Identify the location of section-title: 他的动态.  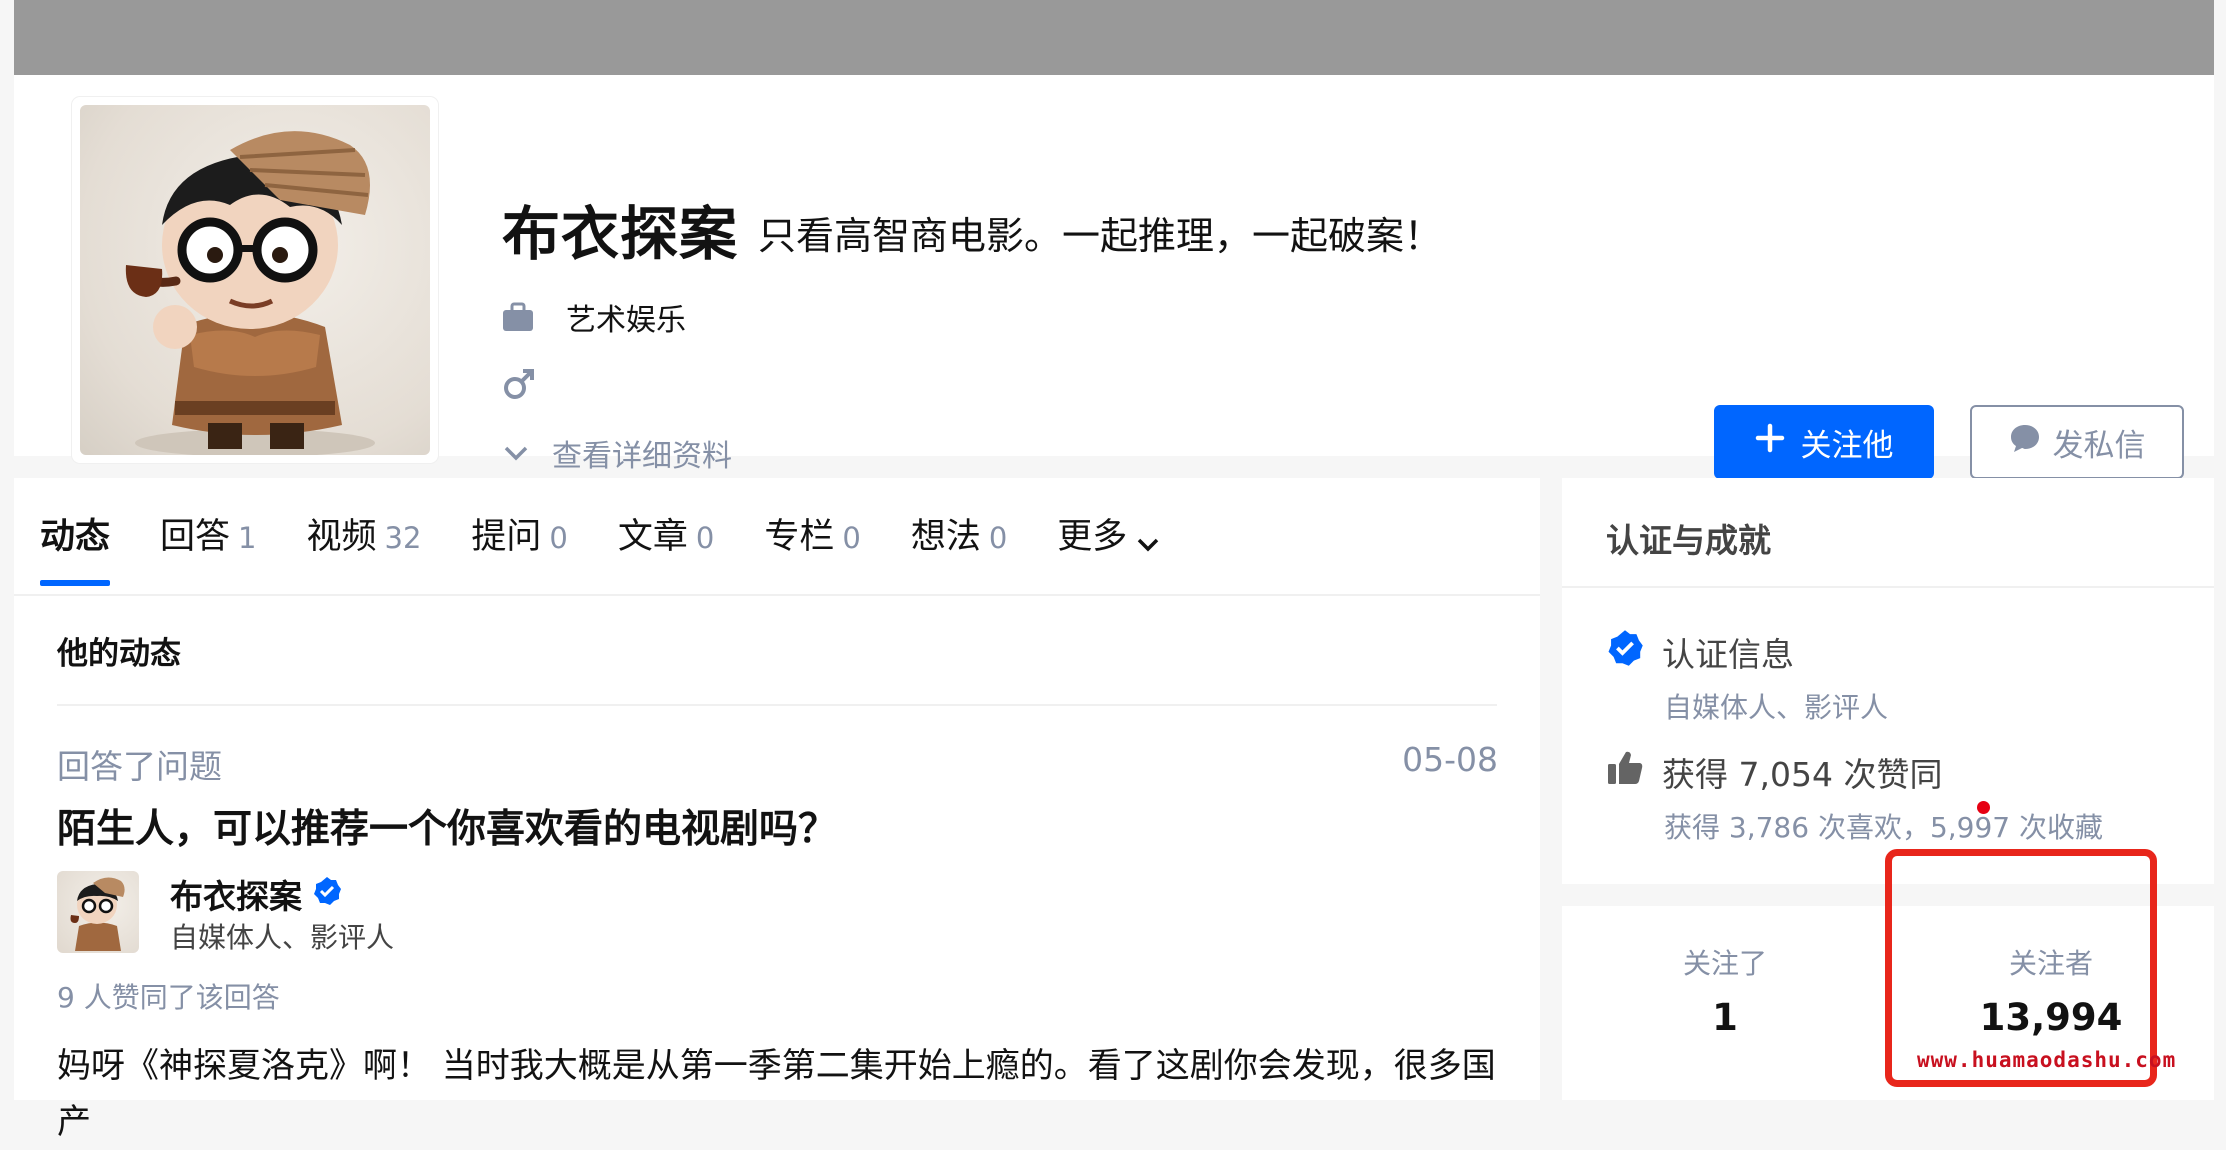
(119, 654).